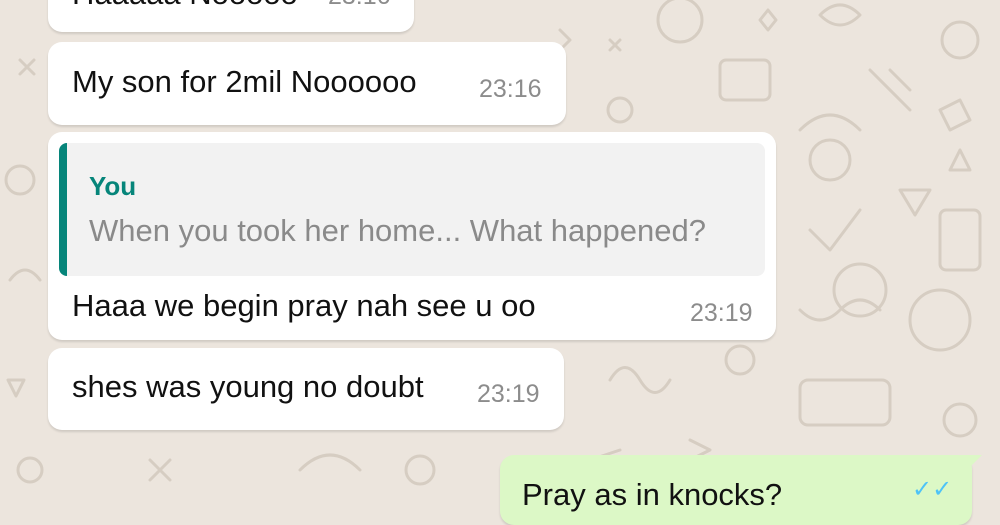  I want to click on bubble-tail, so click(971, 466).